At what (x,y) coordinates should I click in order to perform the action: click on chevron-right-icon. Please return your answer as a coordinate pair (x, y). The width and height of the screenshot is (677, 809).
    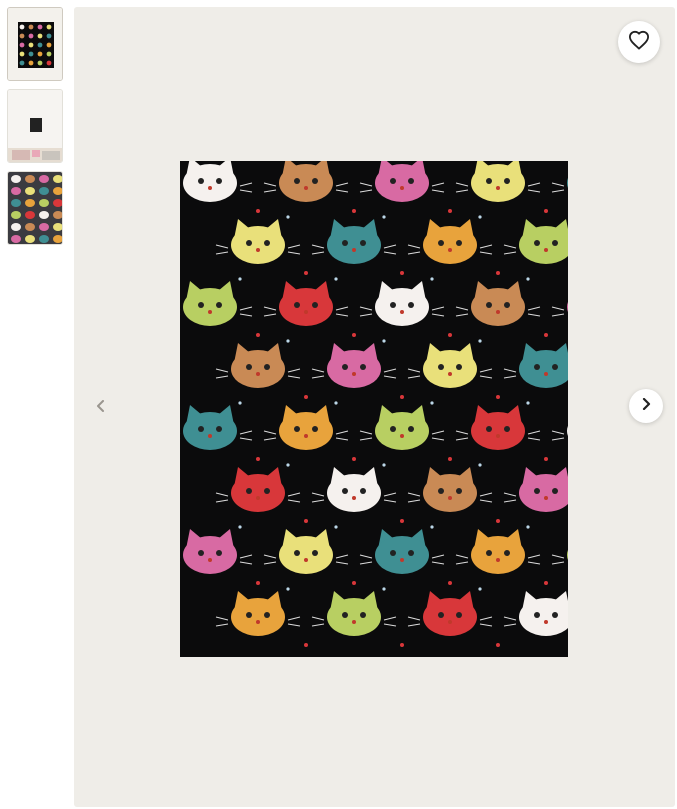
    Looking at the image, I should click on (646, 406).